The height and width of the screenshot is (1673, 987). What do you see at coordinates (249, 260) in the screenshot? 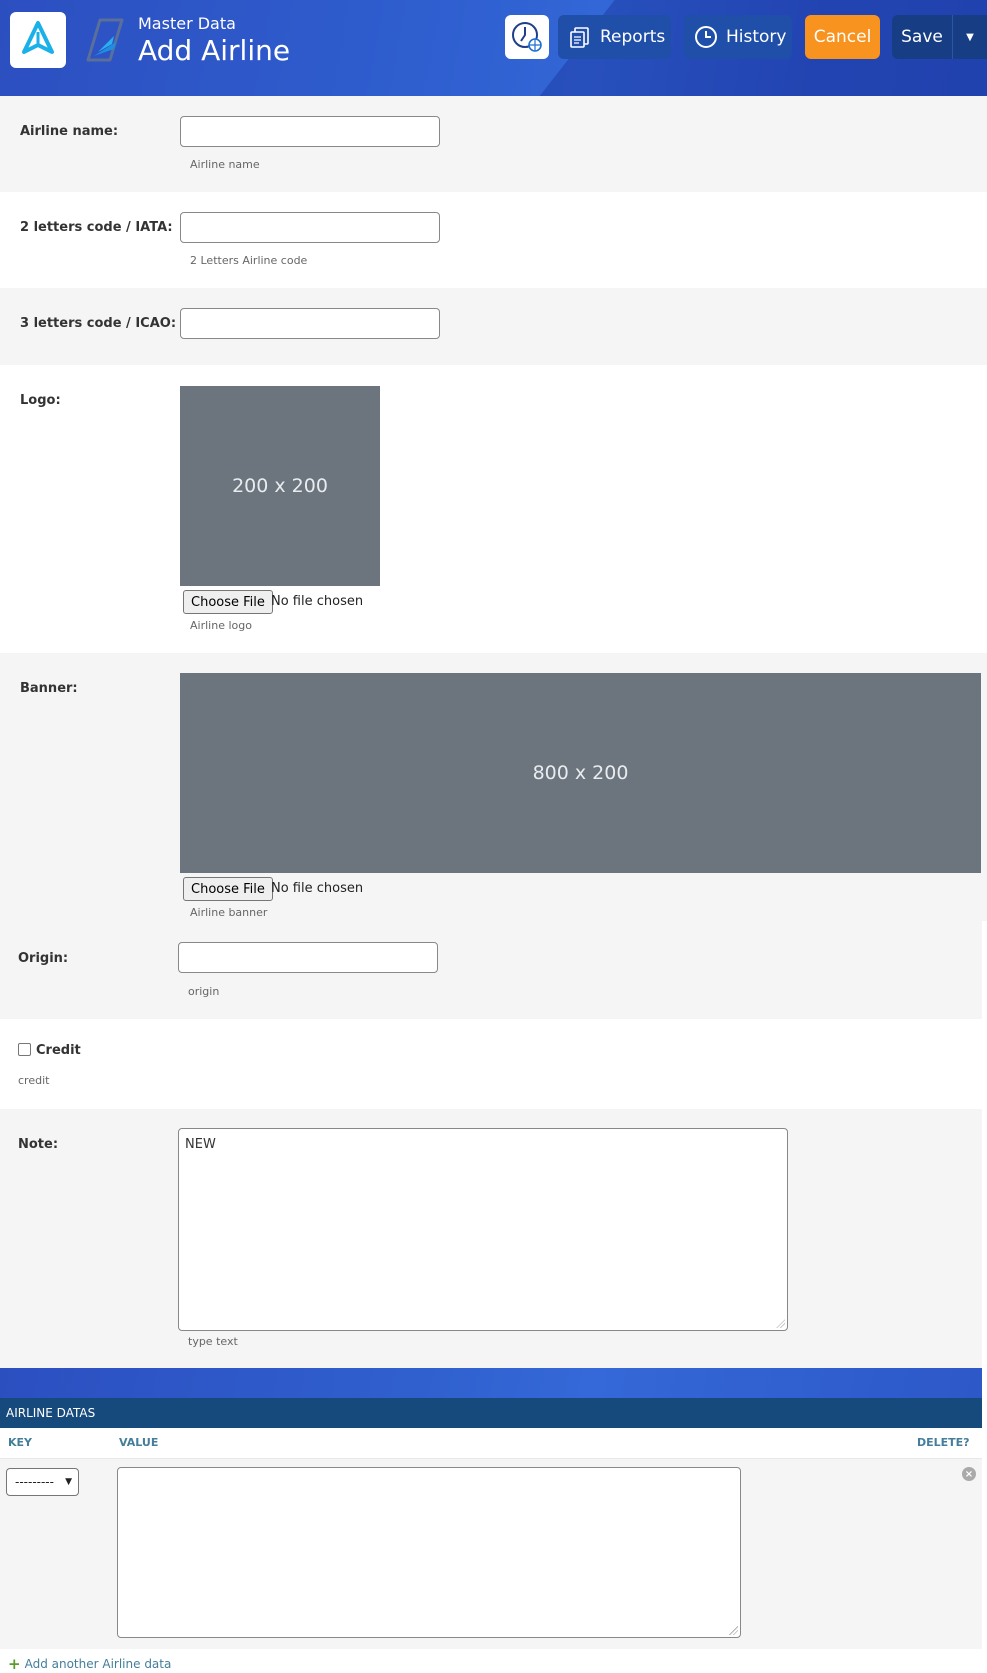
I see `iata-help: 2 Letters Airline code` at bounding box center [249, 260].